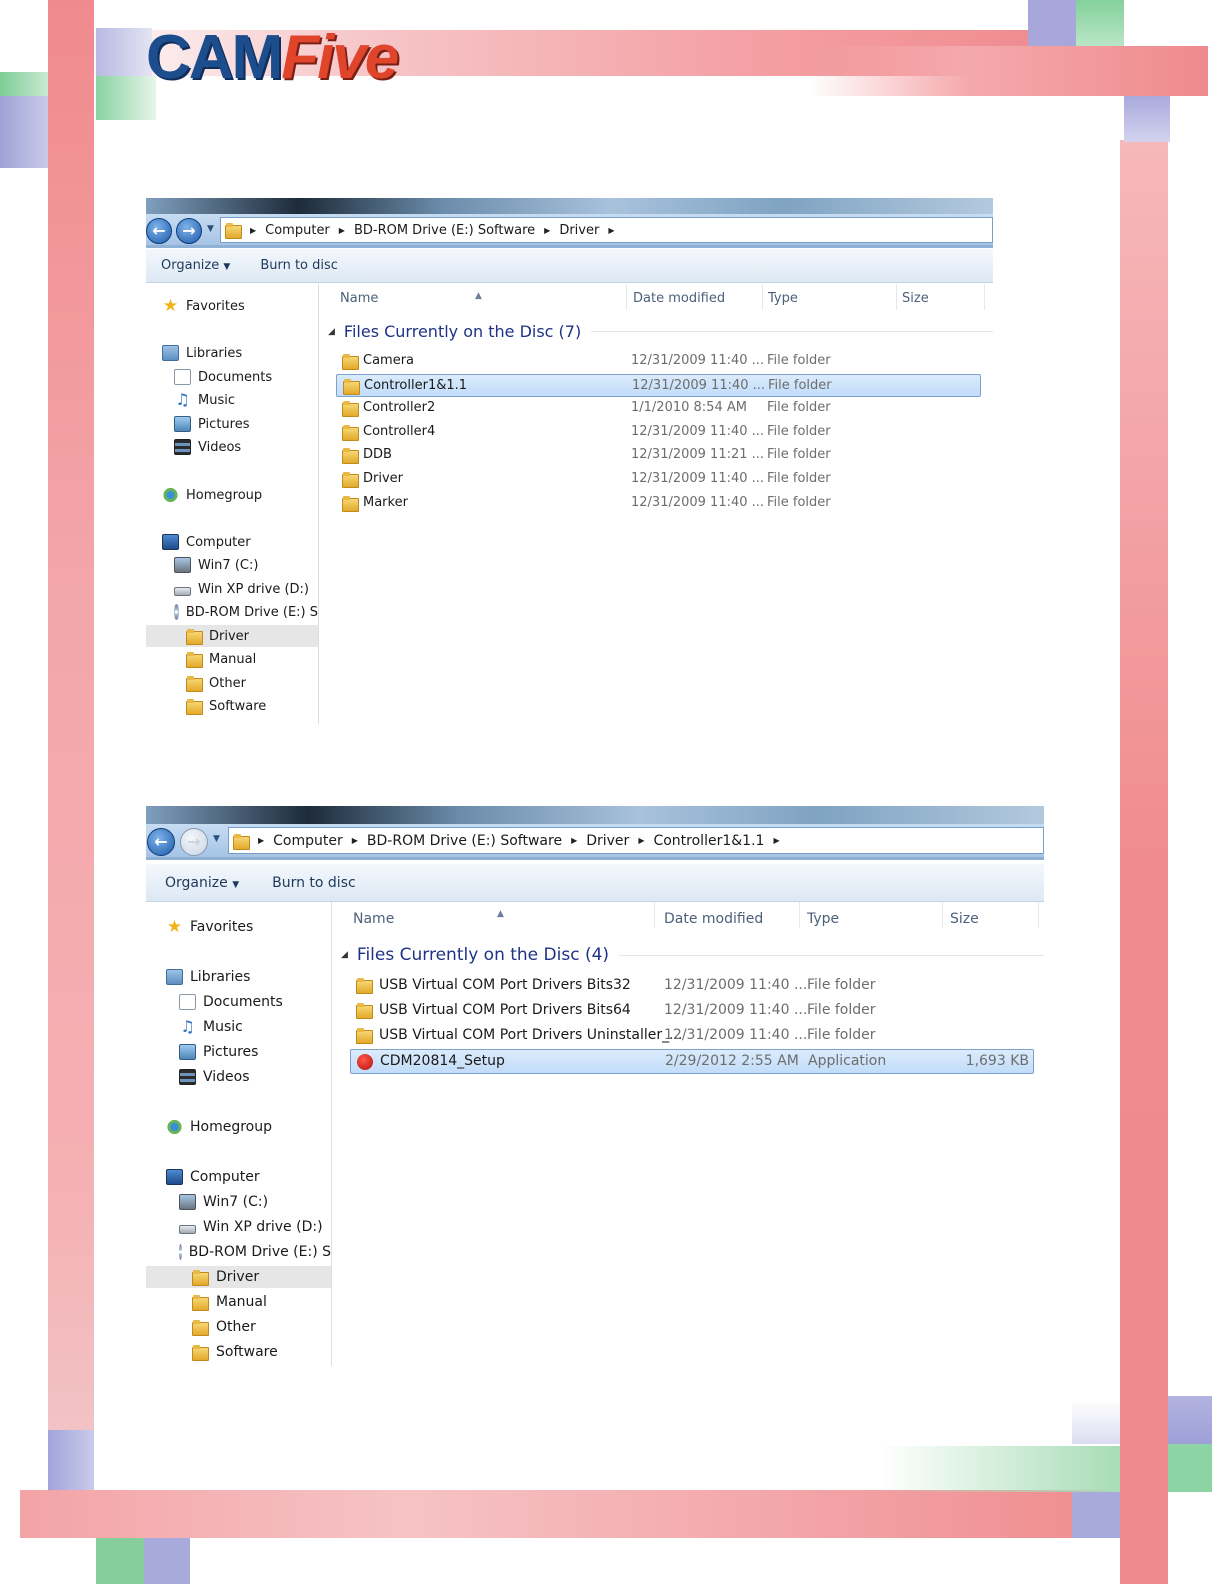 Image resolution: width=1224 pixels, height=1584 pixels. I want to click on file-name: CDM20814_Setup, so click(442, 1061).